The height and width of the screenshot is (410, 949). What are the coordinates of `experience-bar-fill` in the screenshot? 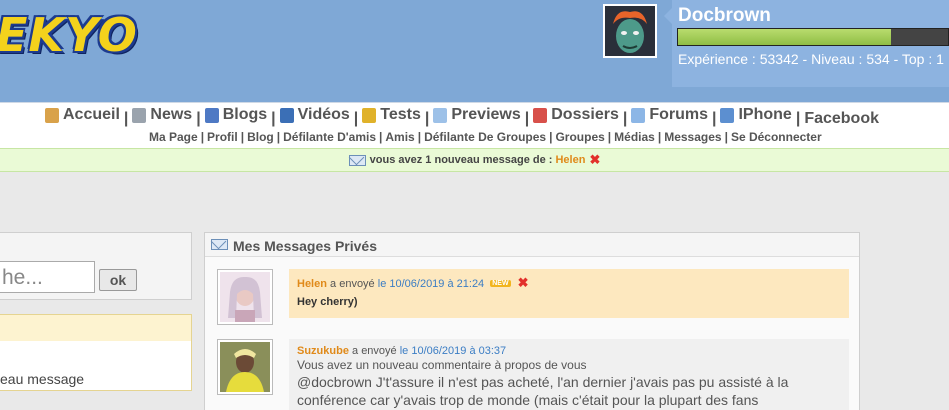 It's located at (785, 37).